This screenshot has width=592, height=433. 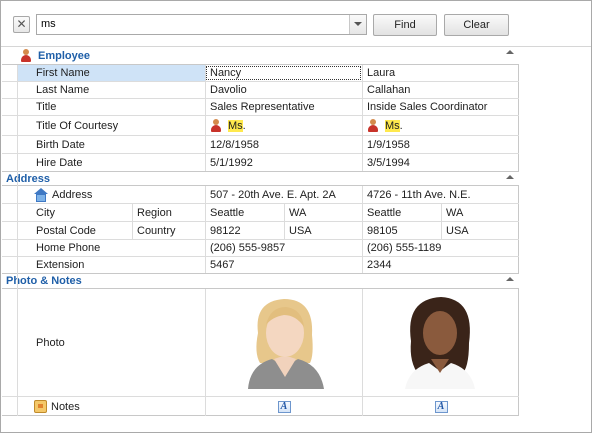 What do you see at coordinates (440, 265) in the screenshot?
I see `record-cell: 2344` at bounding box center [440, 265].